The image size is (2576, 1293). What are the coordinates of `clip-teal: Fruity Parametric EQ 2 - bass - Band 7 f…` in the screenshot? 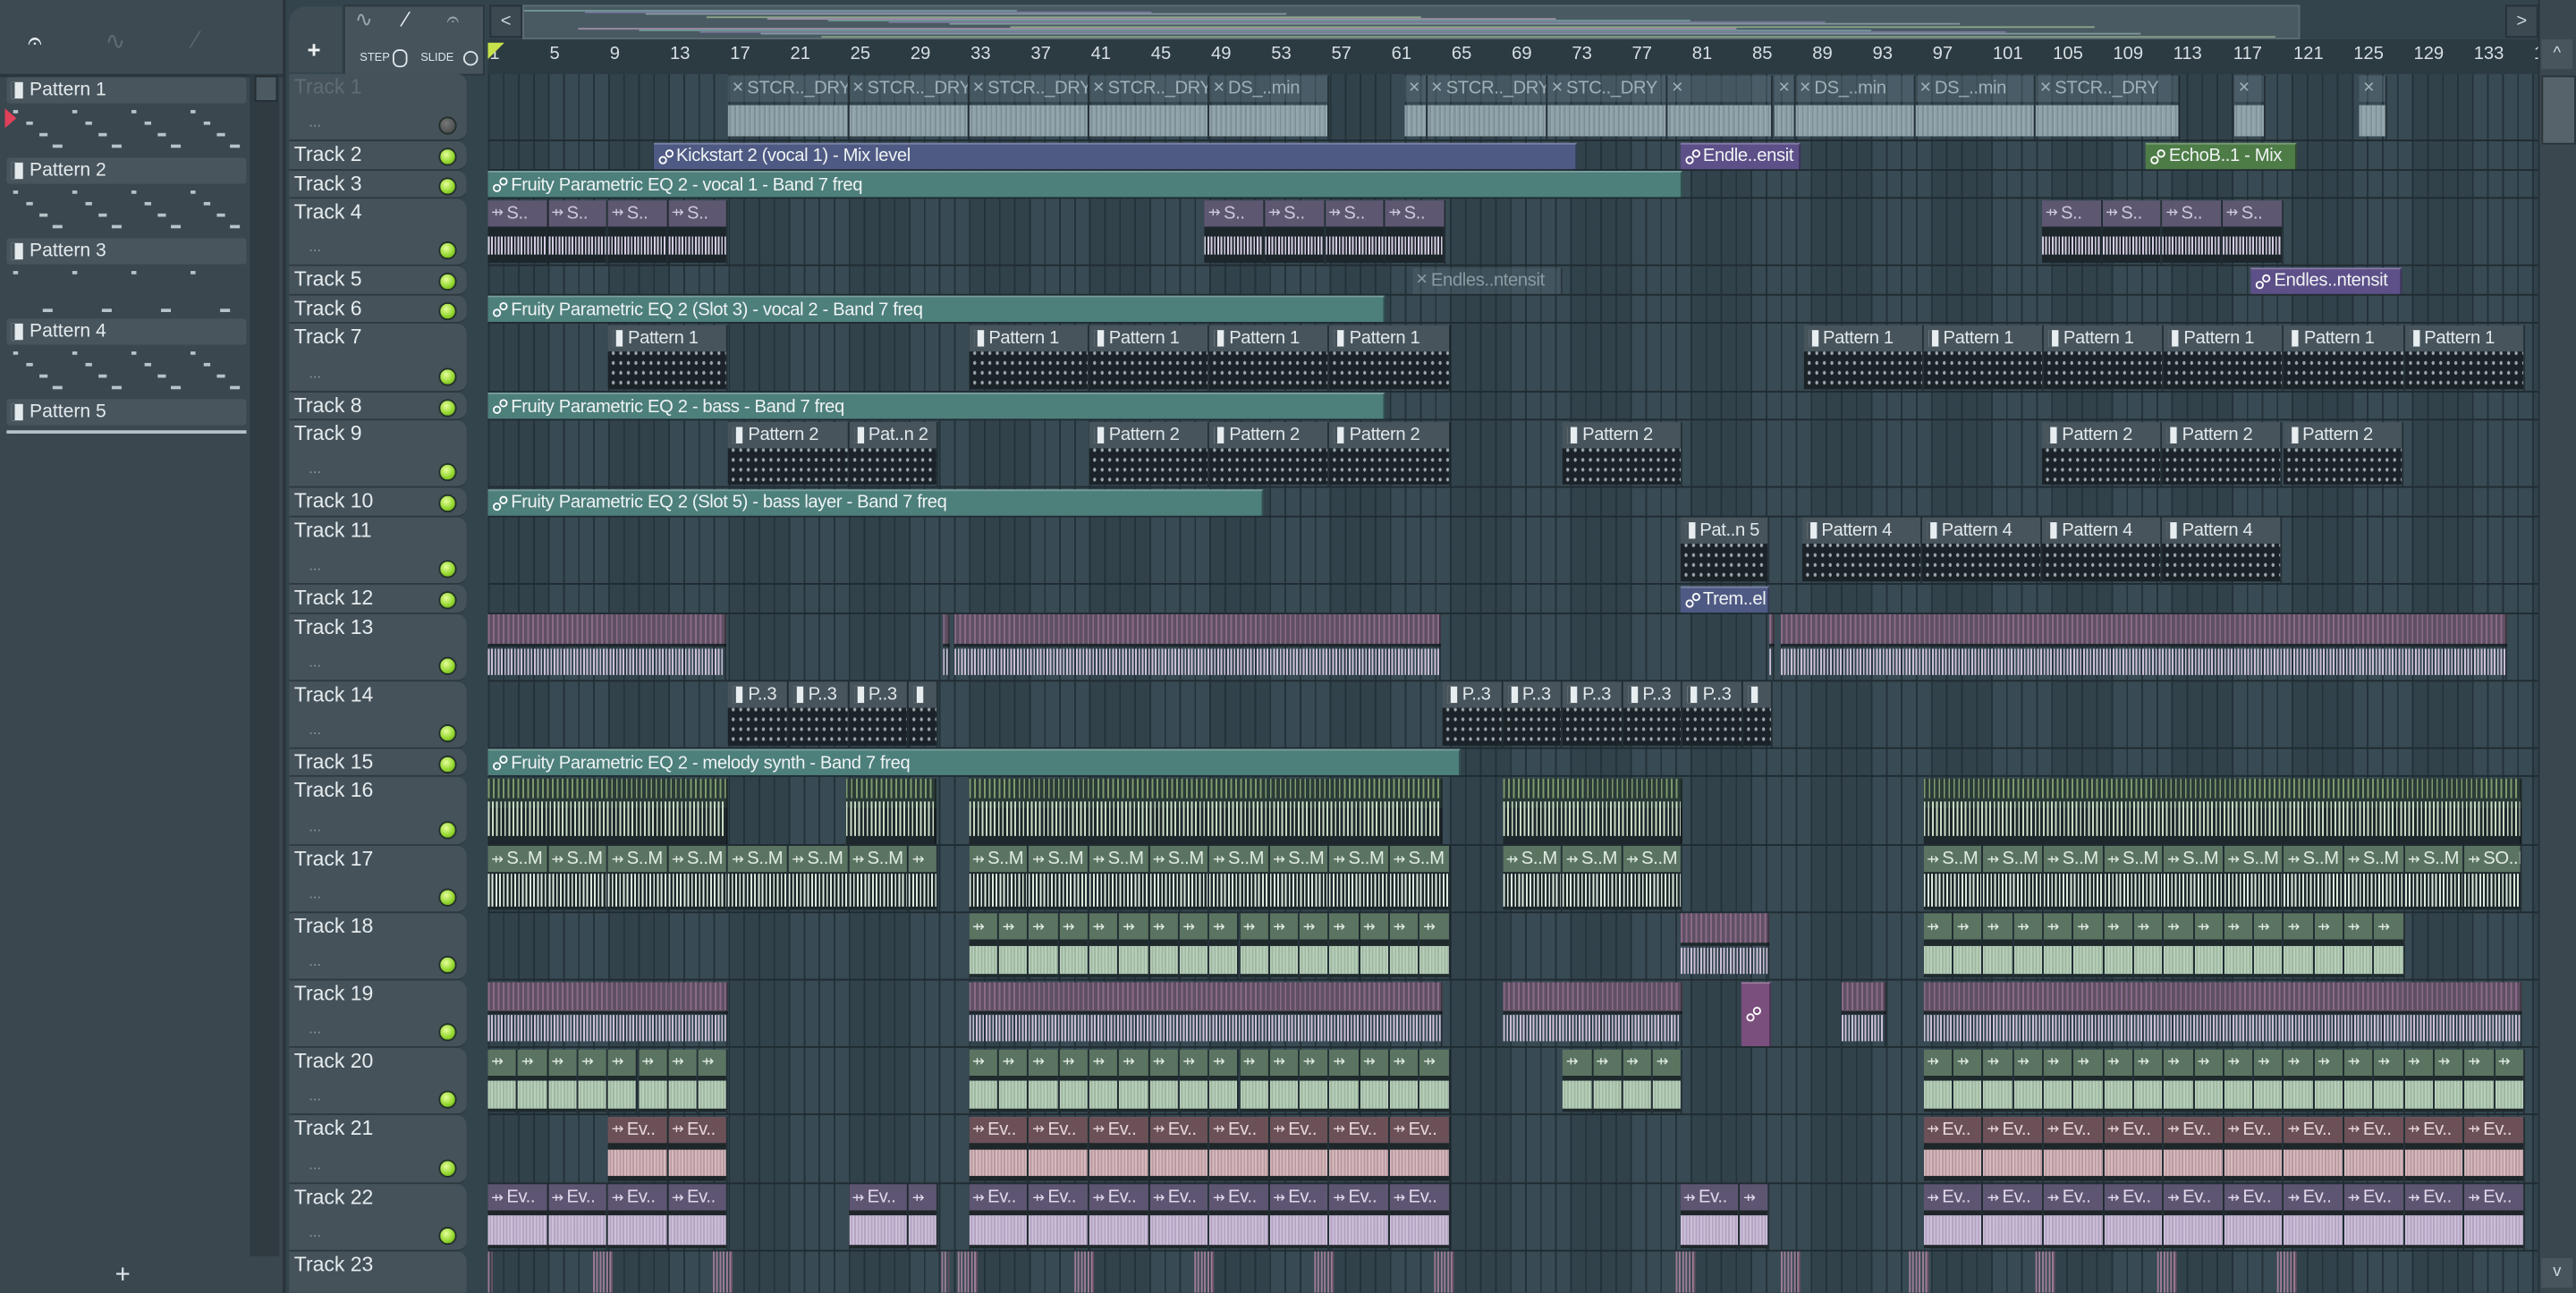 It's located at (936, 406).